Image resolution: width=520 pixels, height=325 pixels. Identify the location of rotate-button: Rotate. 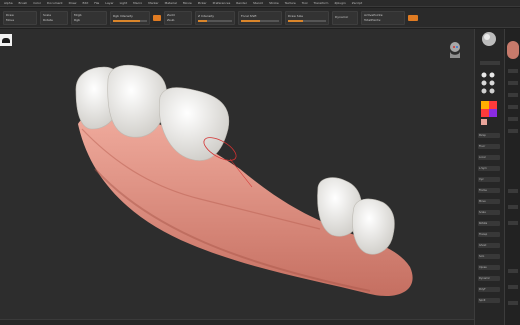
(54, 20).